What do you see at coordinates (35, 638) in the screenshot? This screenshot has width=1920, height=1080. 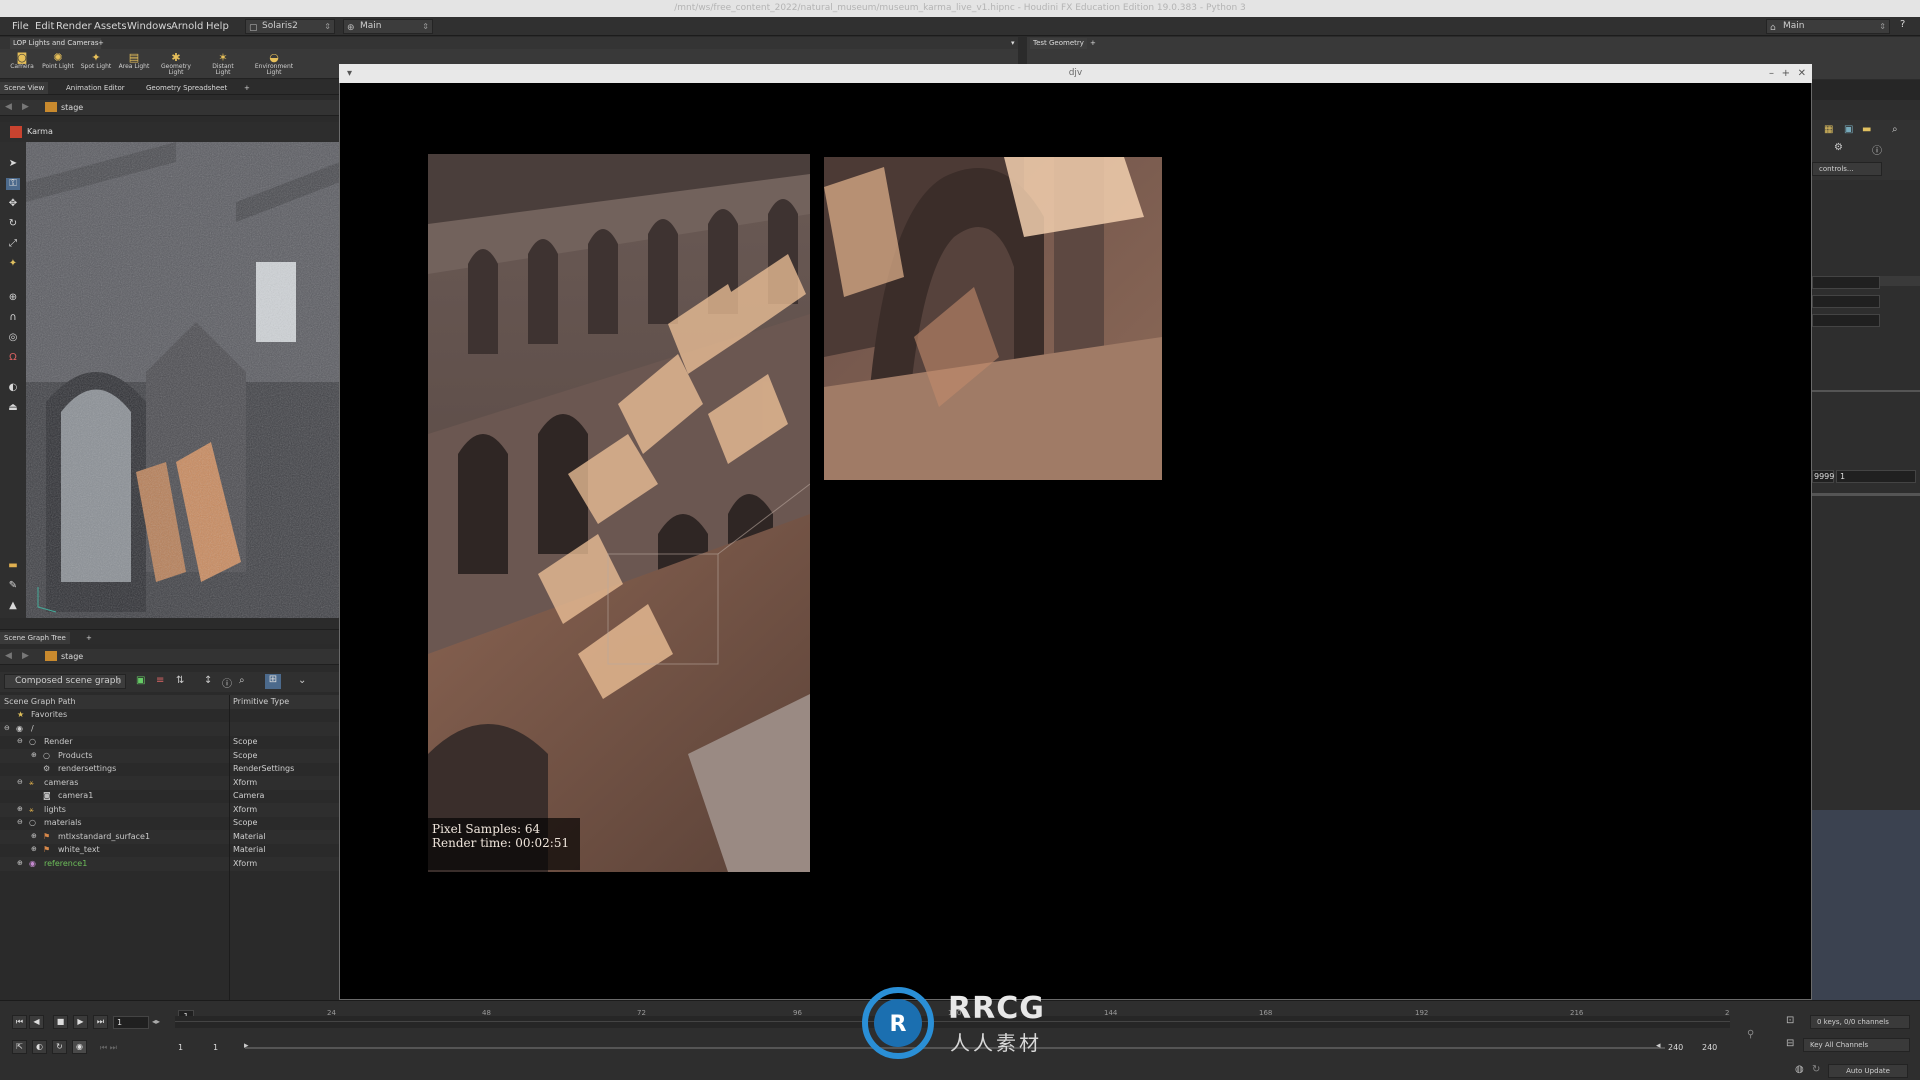 I see `tab-scene-graph-tree: Scene Graph Tree` at bounding box center [35, 638].